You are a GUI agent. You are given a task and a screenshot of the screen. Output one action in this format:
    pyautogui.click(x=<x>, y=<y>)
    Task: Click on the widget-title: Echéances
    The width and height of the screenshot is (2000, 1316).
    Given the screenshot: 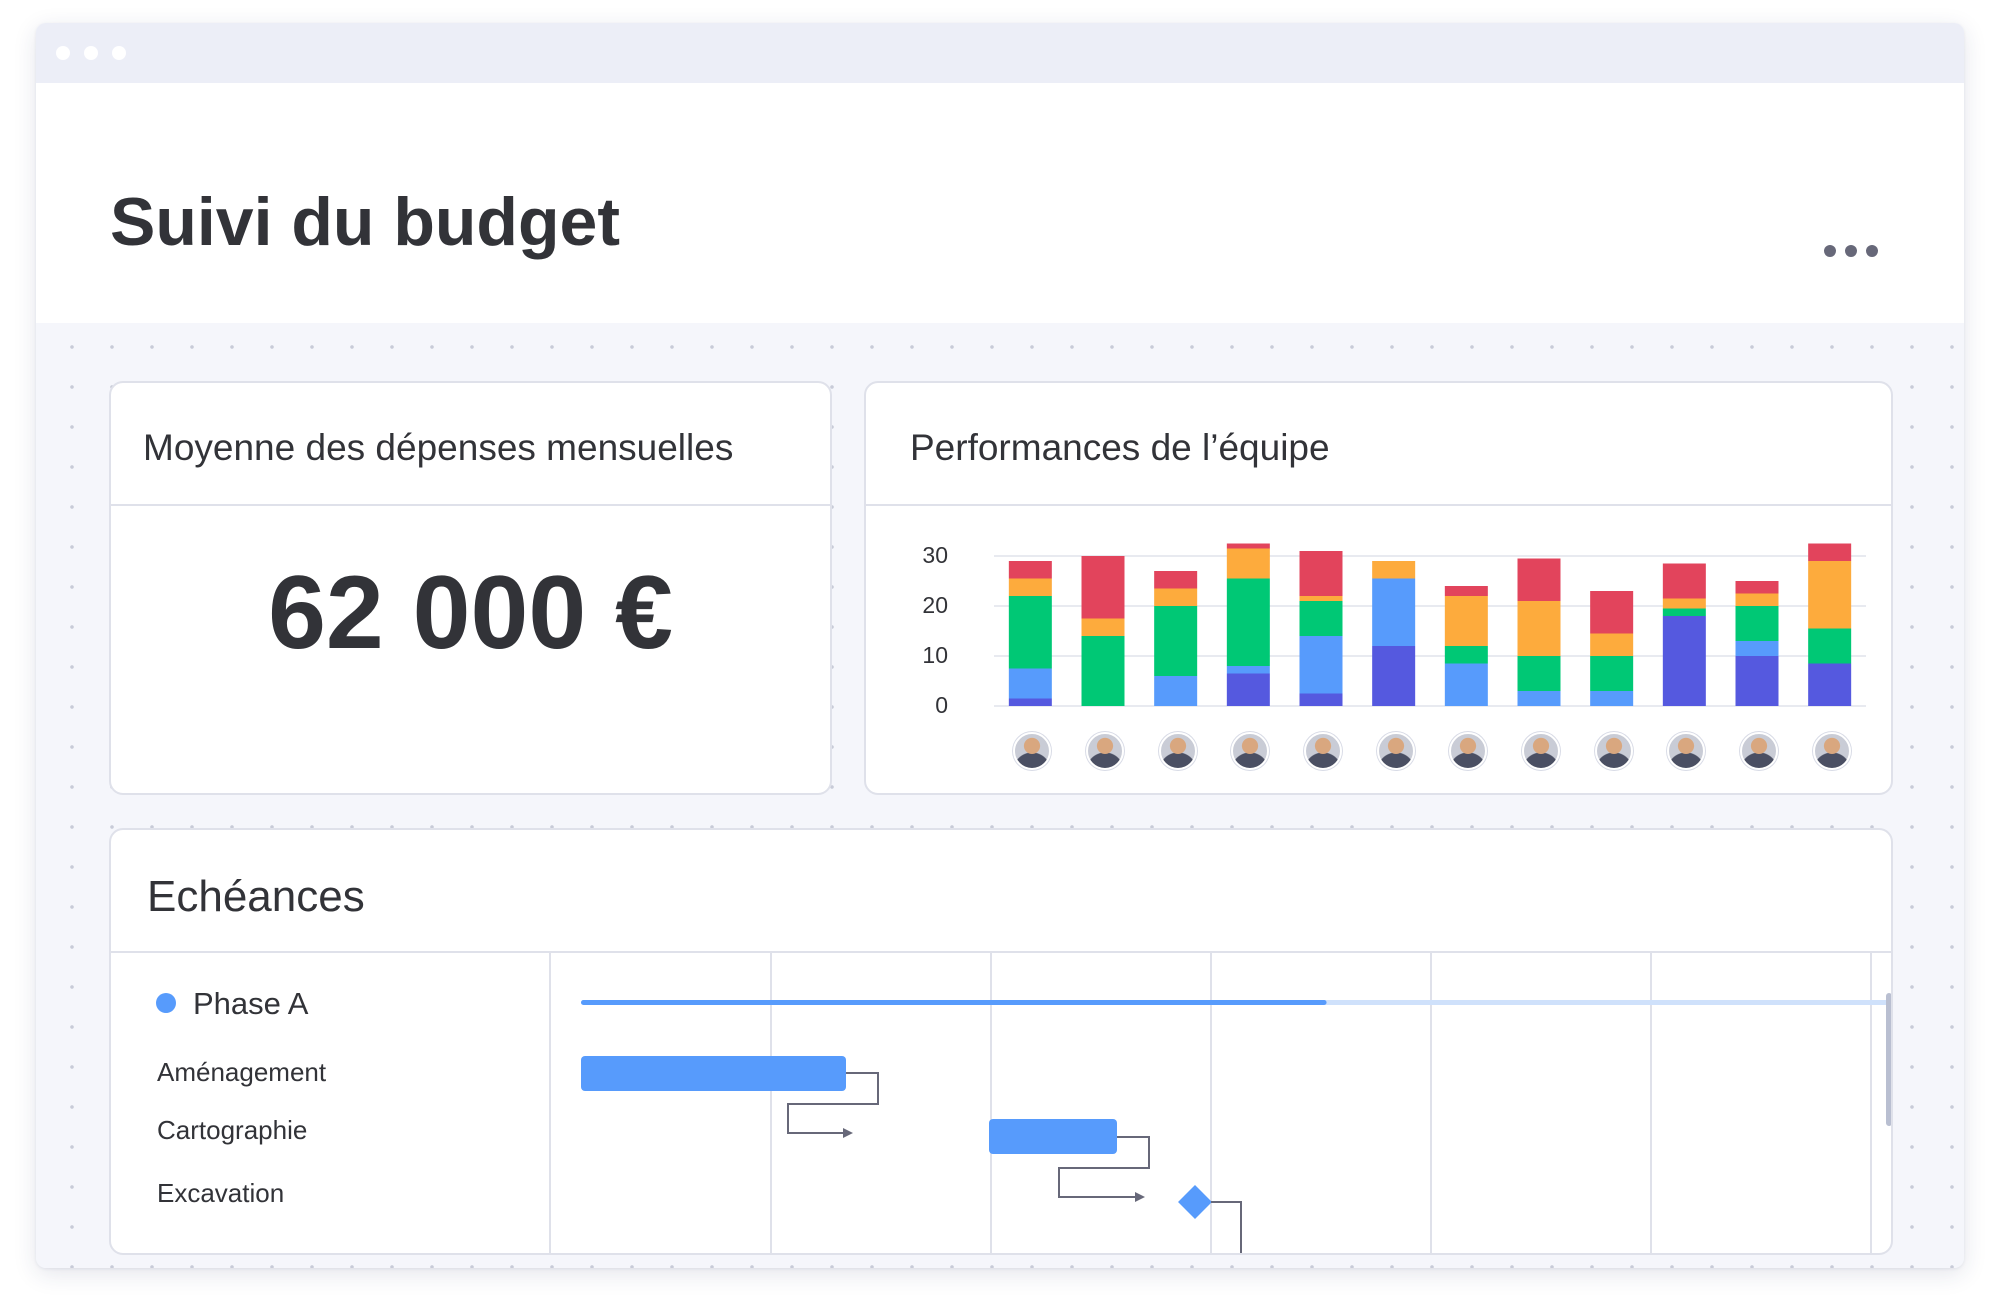 What is the action you would take?
    pyautogui.click(x=256, y=896)
    